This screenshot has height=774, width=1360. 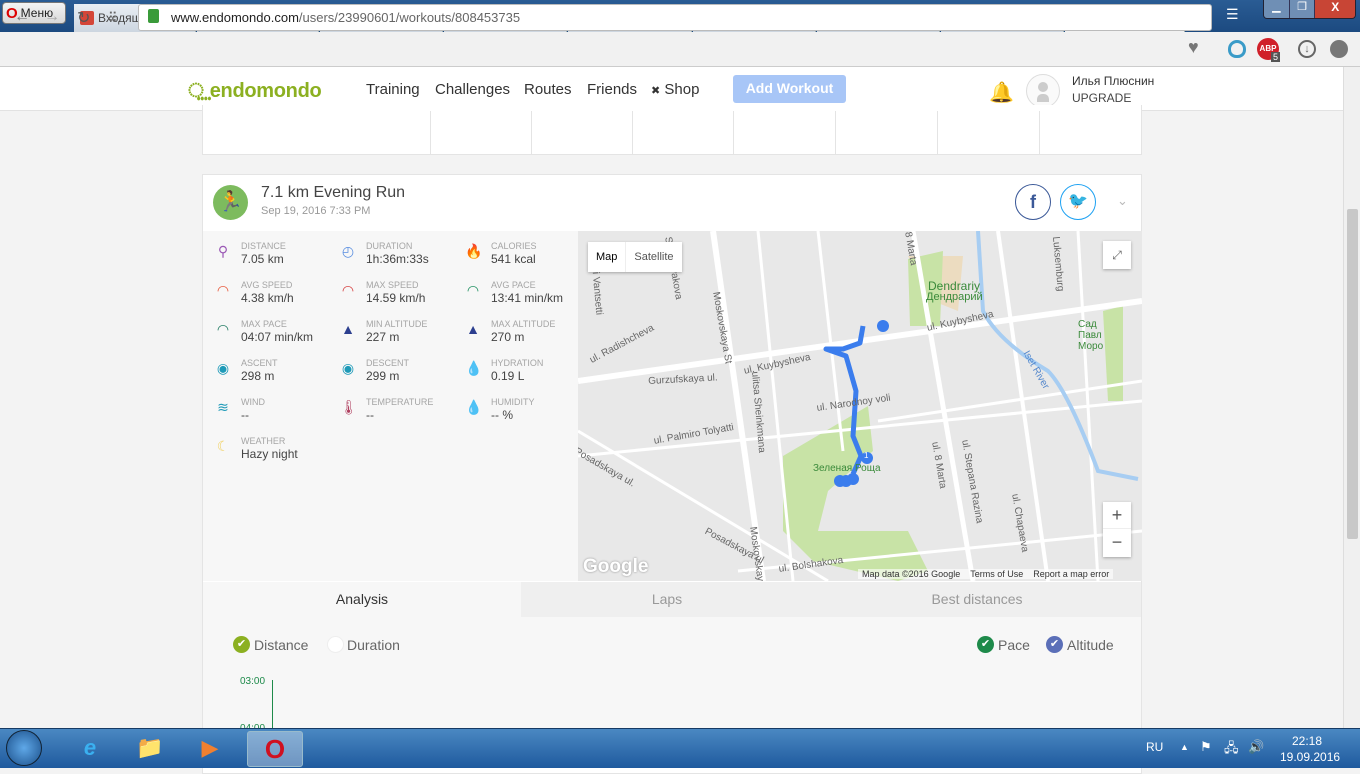 What do you see at coordinates (1237, 49) in the screenshot?
I see `extension-icon` at bounding box center [1237, 49].